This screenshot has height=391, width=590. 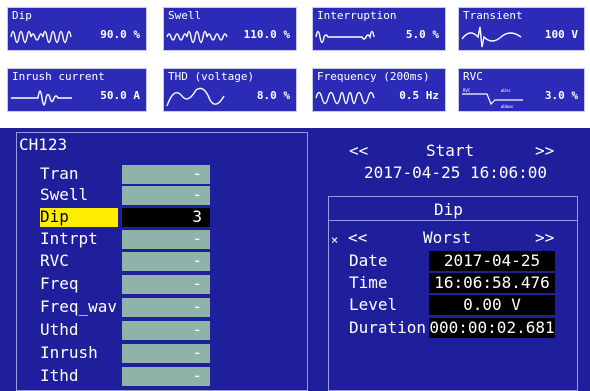 What do you see at coordinates (467, 90) in the screenshot?
I see `rvc-wave-label: RVC` at bounding box center [467, 90].